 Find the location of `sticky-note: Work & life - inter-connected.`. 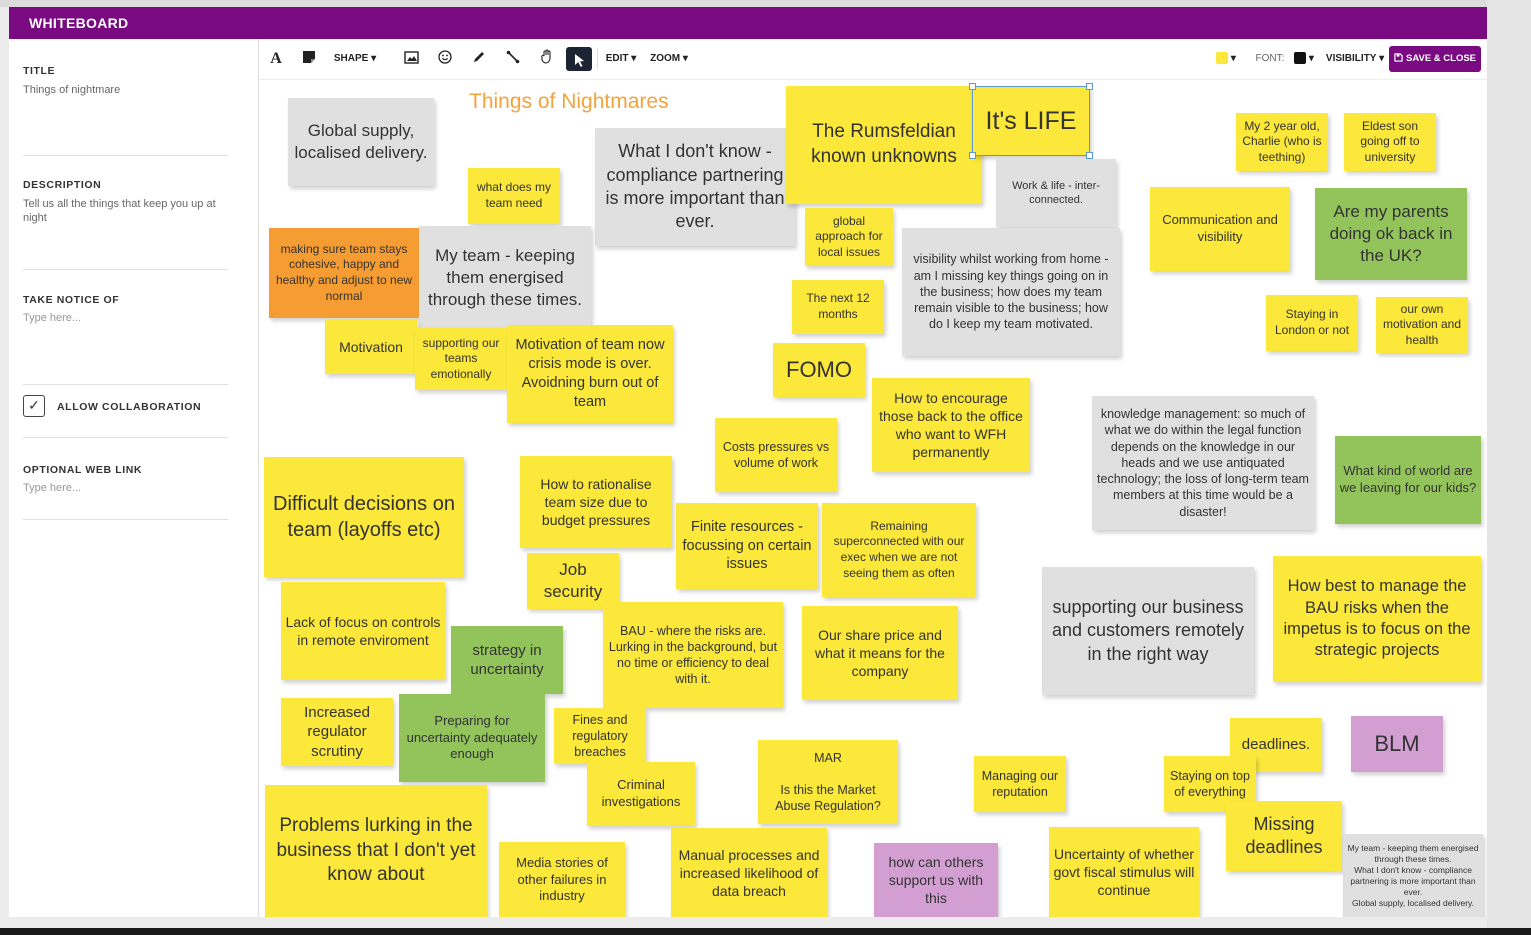

sticky-note: Work & life - inter-connected. is located at coordinates (1056, 193).